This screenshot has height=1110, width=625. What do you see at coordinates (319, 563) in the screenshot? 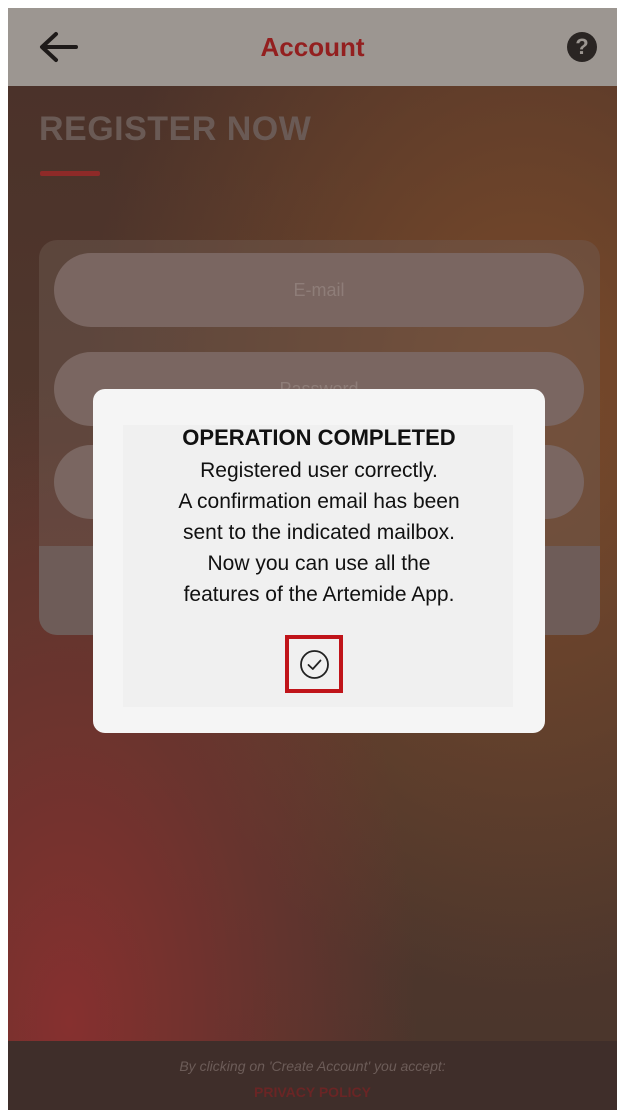
I see `dialog-message-line: Now you can use all the` at bounding box center [319, 563].